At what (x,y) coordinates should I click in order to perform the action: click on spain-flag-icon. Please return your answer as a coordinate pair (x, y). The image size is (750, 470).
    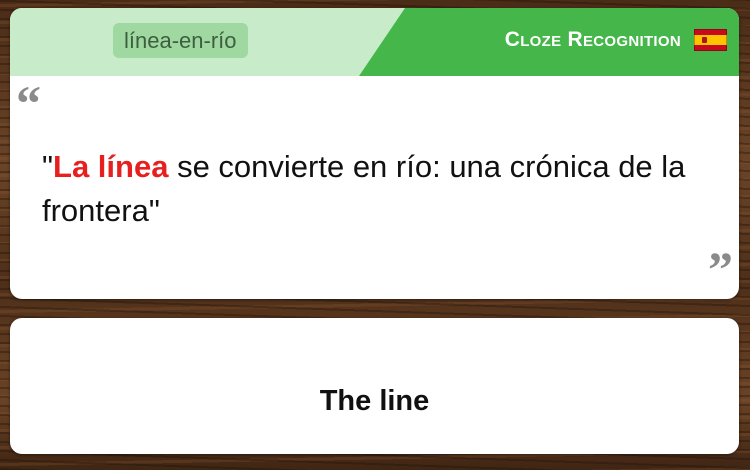
    Looking at the image, I should click on (710, 40).